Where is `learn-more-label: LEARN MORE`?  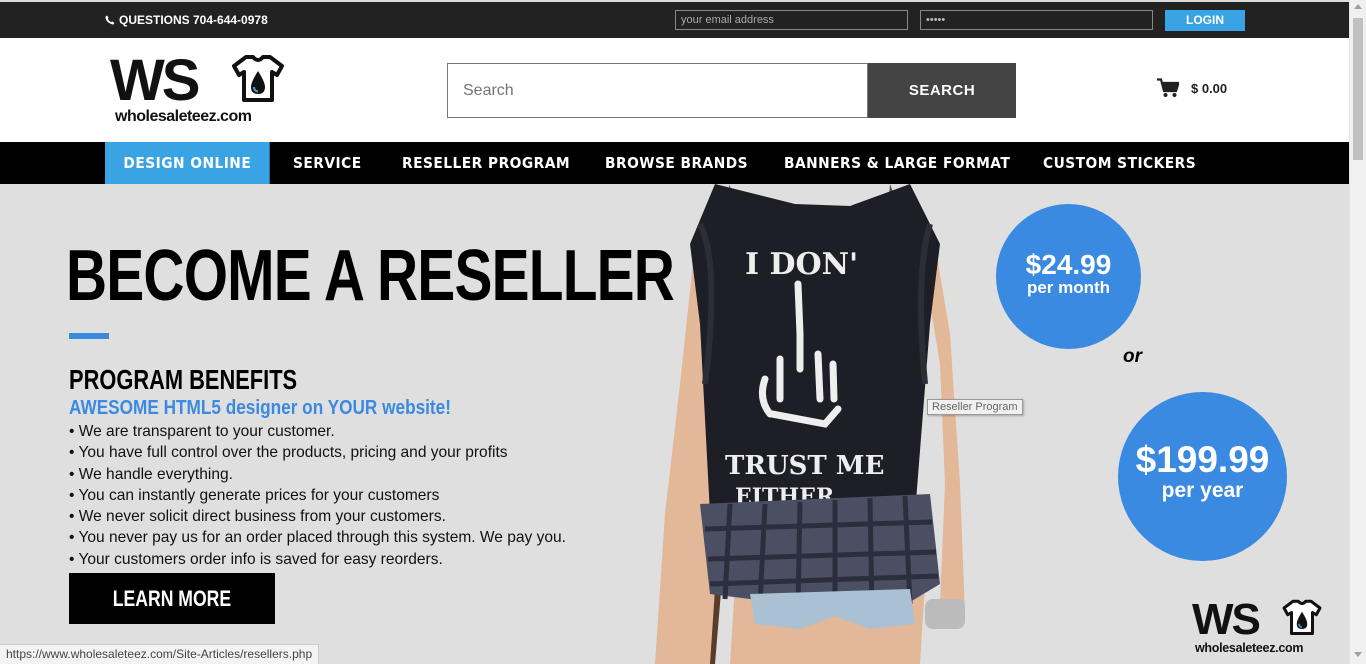
learn-more-label: LEARN MORE is located at coordinates (172, 598).